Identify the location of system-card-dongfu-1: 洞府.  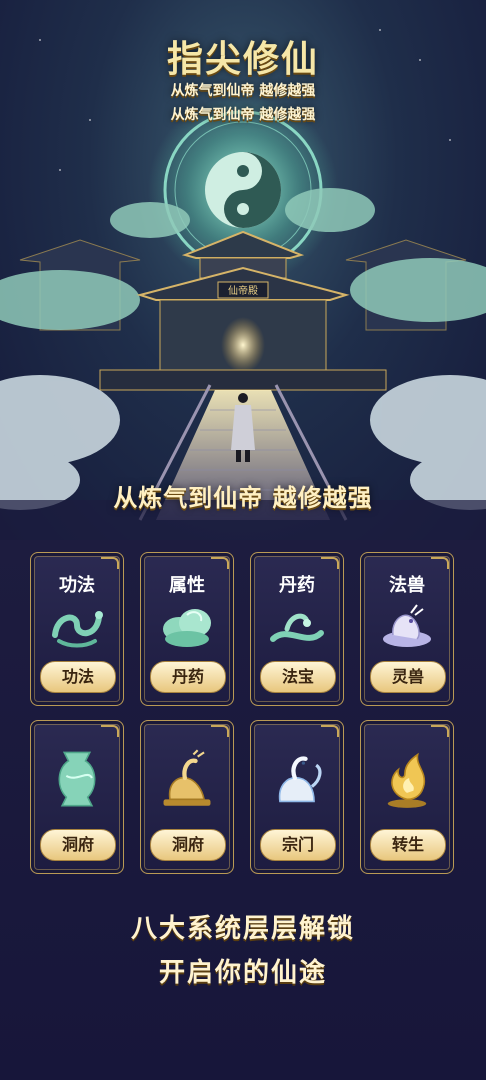
(77, 797).